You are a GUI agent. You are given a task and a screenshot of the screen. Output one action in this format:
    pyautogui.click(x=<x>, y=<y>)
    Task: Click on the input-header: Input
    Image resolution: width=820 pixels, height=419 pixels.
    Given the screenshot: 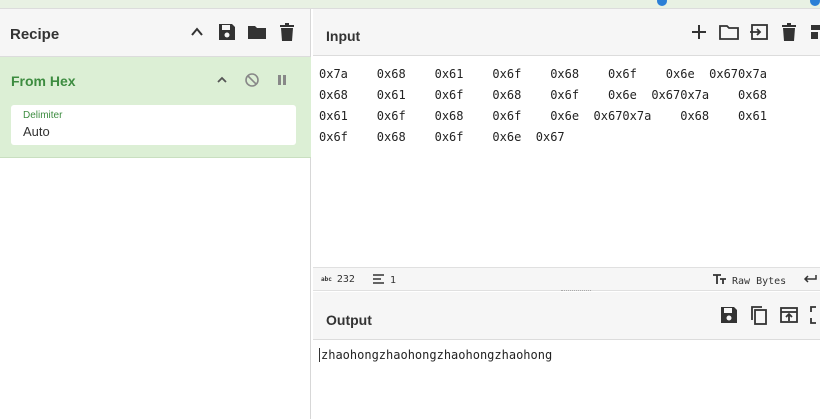 What is the action you would take?
    pyautogui.click(x=566, y=32)
    